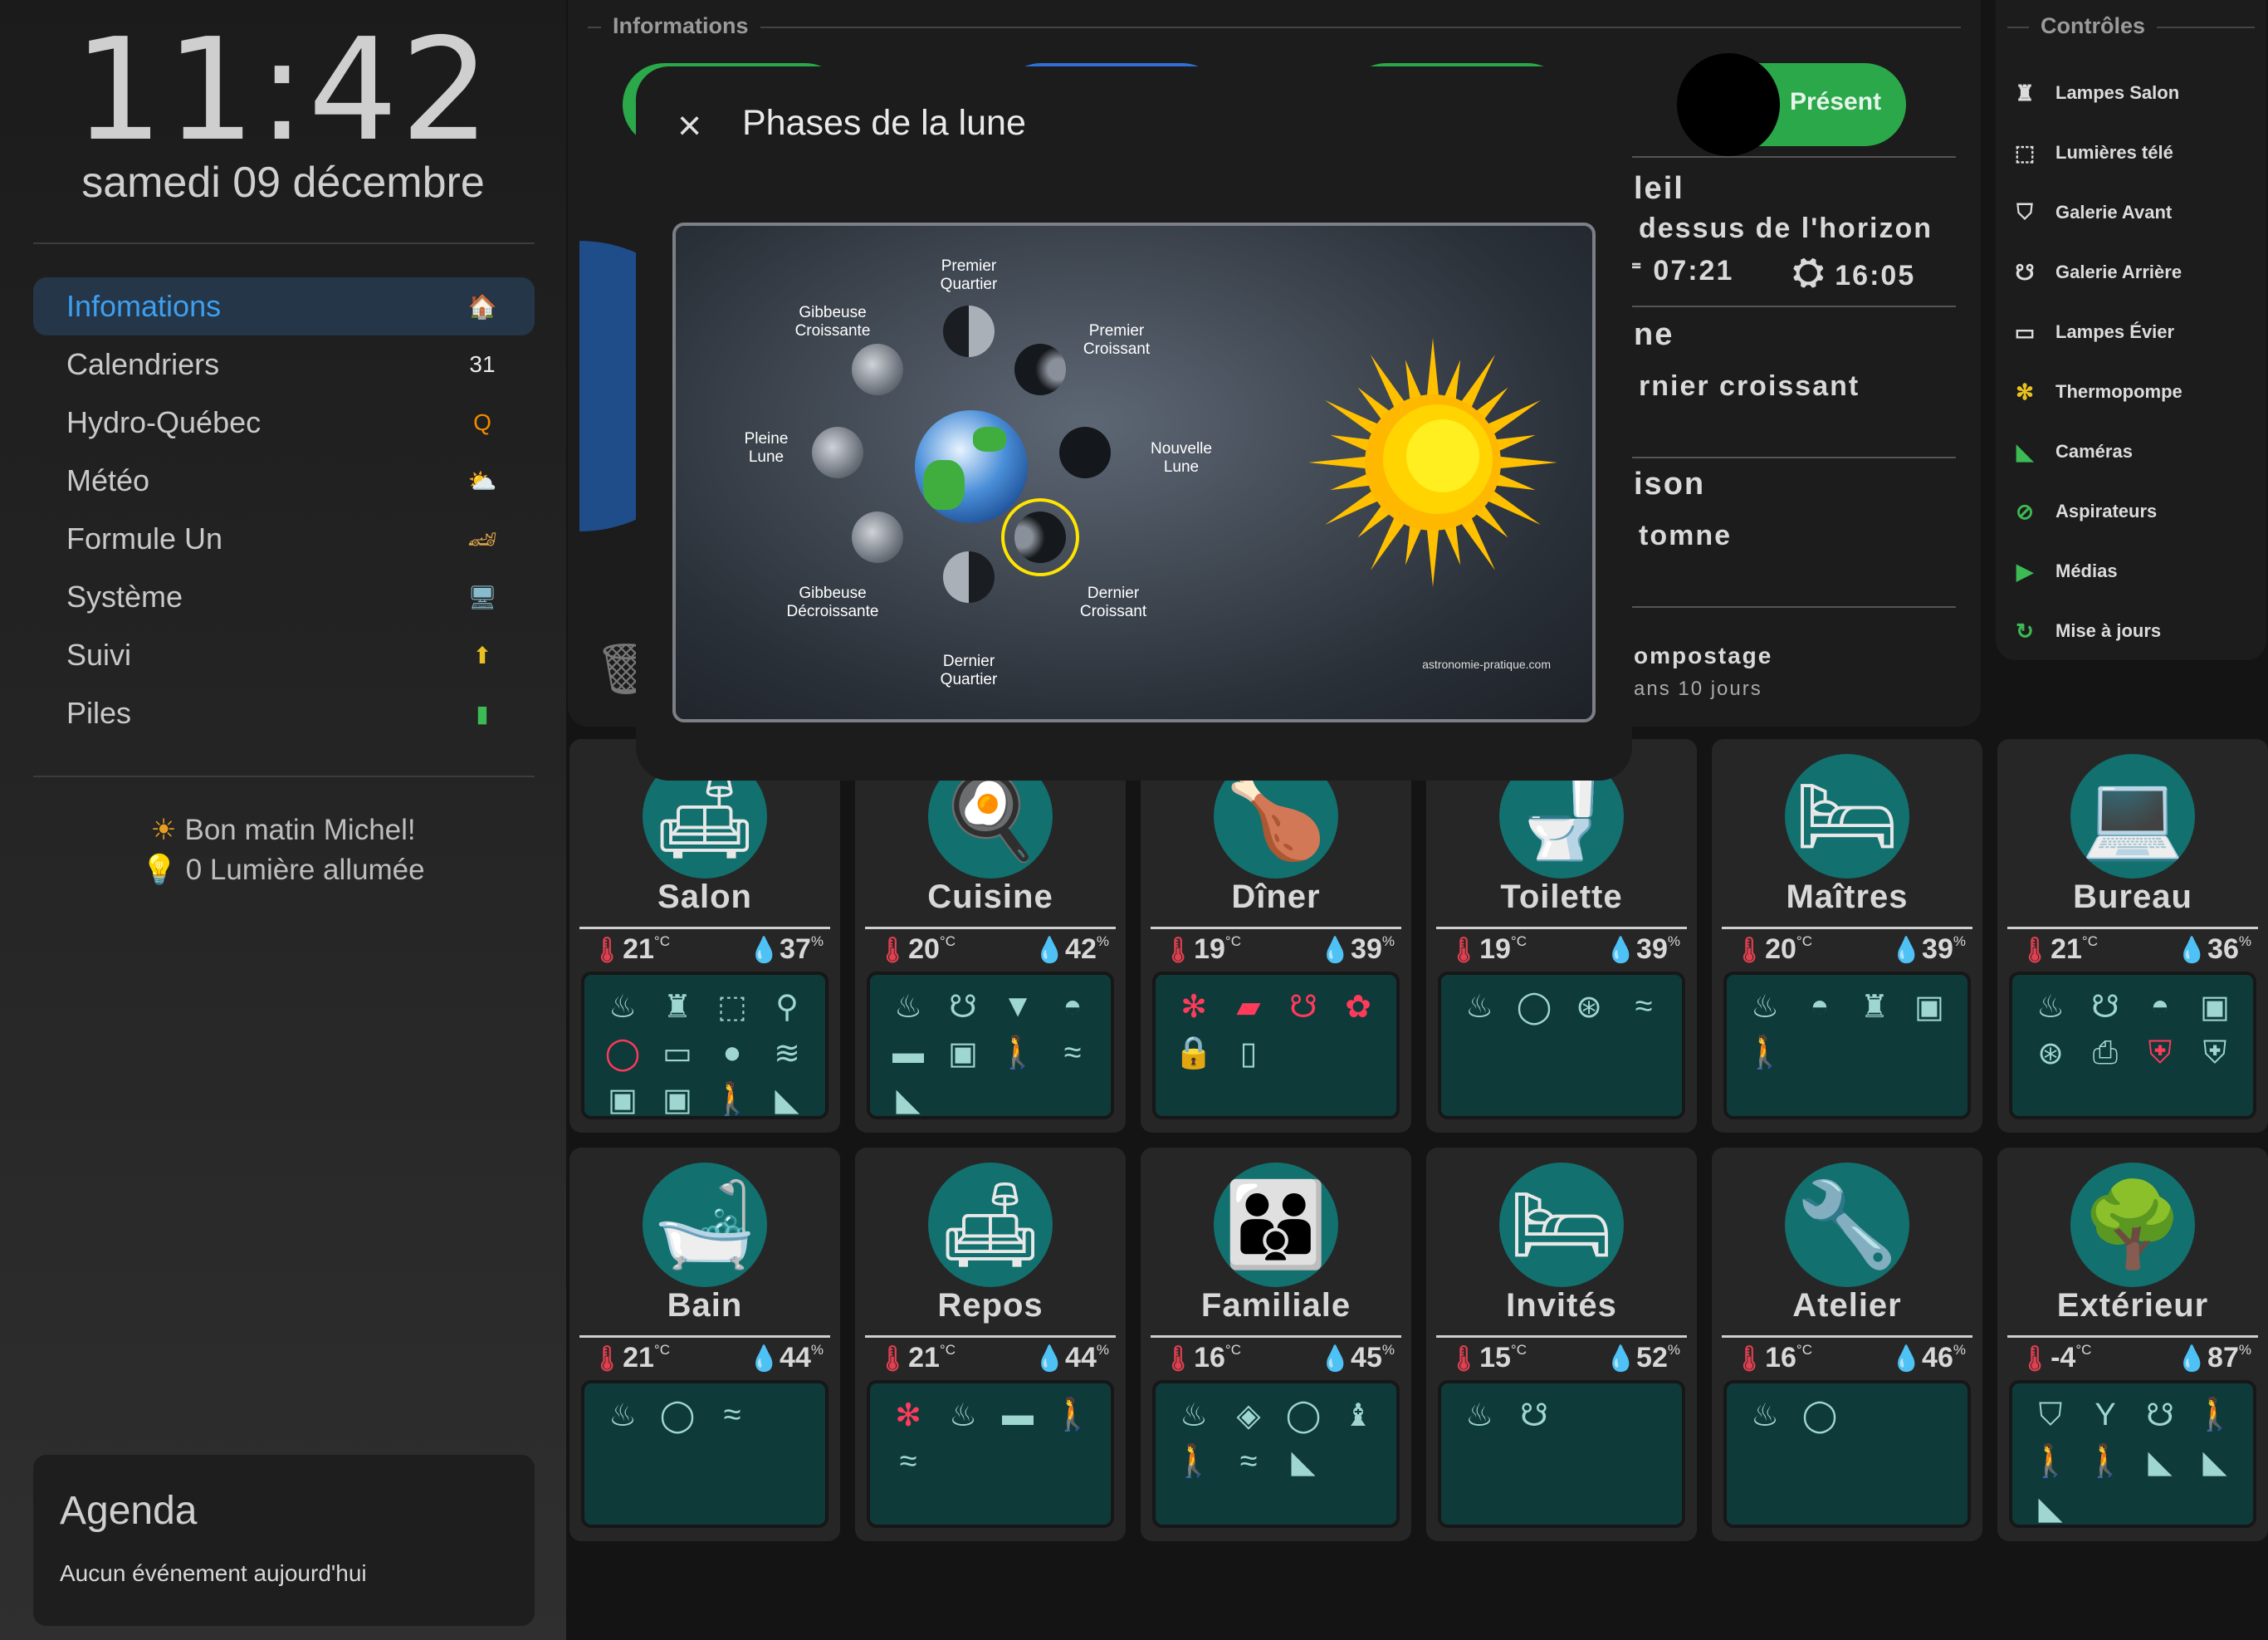  I want to click on room-card-8: 👪 Familiale 🌡16°C 💧45% ♨ ◈ ◯ ♝ 🚶 ≈ ◣, so click(1276, 1344).